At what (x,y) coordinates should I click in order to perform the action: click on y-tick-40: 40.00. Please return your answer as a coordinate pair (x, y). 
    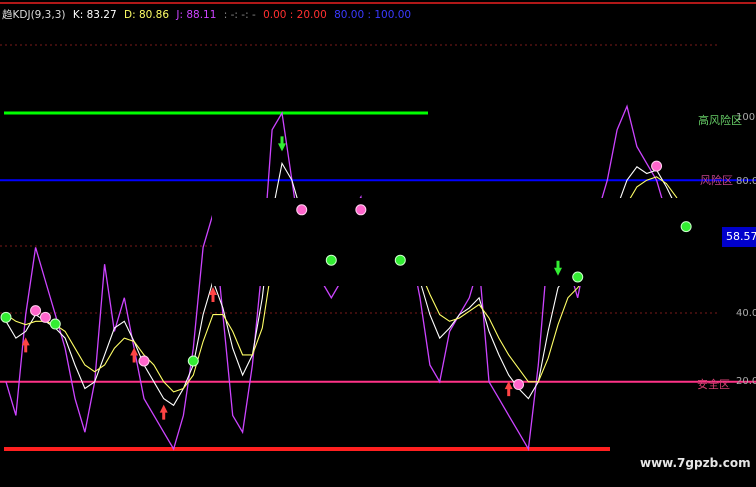
    Looking at the image, I should click on (746, 313).